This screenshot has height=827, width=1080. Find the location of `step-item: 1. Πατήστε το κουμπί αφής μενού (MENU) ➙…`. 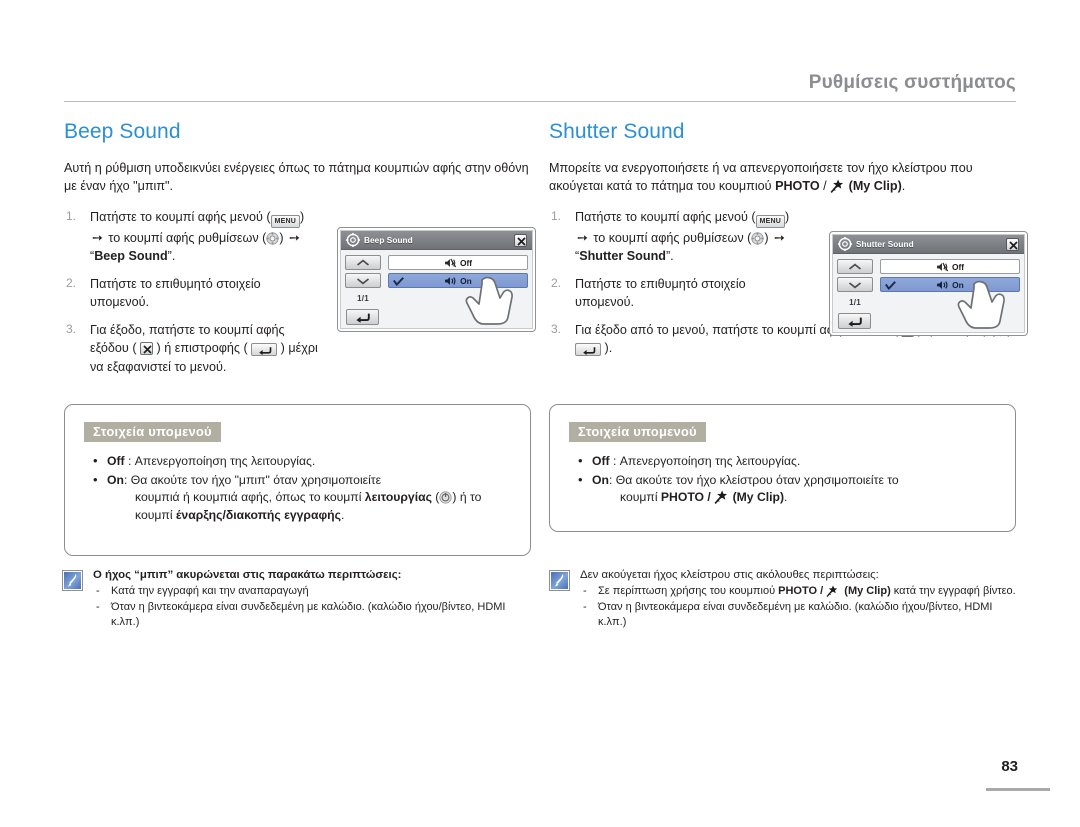

step-item: 1. Πατήστε το κουμπί αφής μενού (MENU) ➙… is located at coordinates (678, 237).